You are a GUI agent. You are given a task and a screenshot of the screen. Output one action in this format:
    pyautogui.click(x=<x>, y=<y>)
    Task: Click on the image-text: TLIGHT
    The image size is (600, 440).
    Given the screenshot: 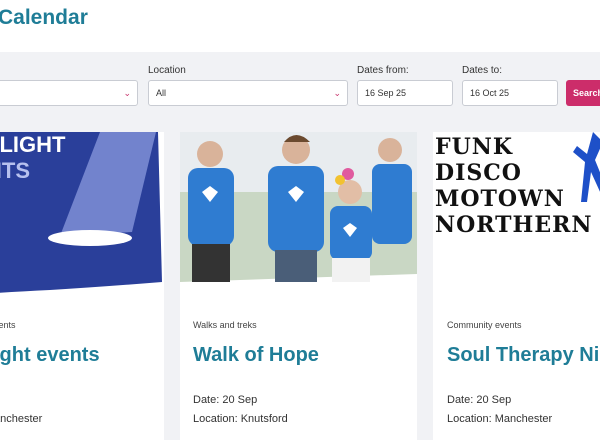 What is the action you would take?
    pyautogui.click(x=33, y=144)
    